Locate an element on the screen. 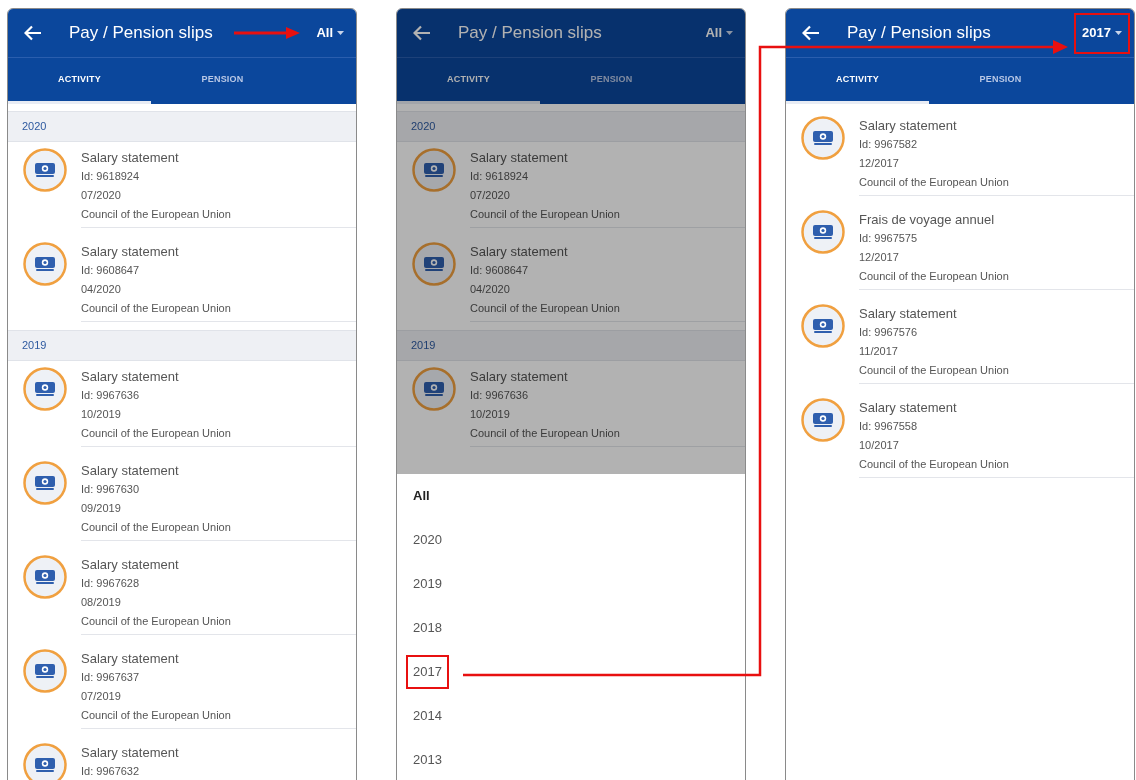 The width and height of the screenshot is (1136, 780). slip-id: Id: 9967582 is located at coordinates (889, 144).